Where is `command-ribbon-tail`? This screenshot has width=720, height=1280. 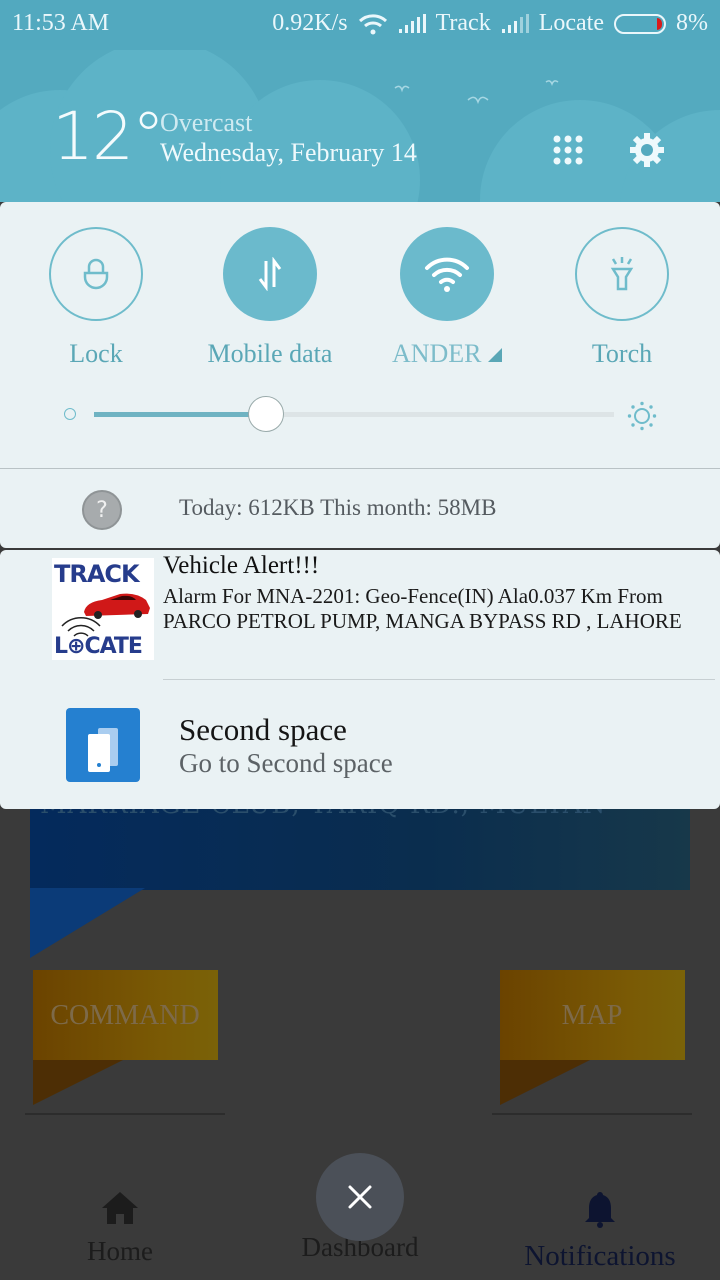
command-ribbon-tail is located at coordinates (78, 1082).